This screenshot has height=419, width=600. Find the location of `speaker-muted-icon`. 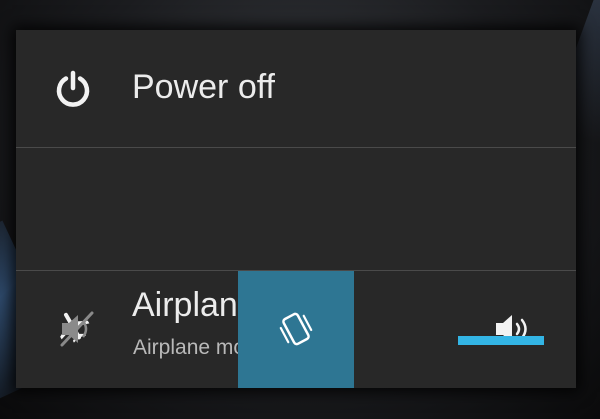

speaker-muted-icon is located at coordinates (77, 329).